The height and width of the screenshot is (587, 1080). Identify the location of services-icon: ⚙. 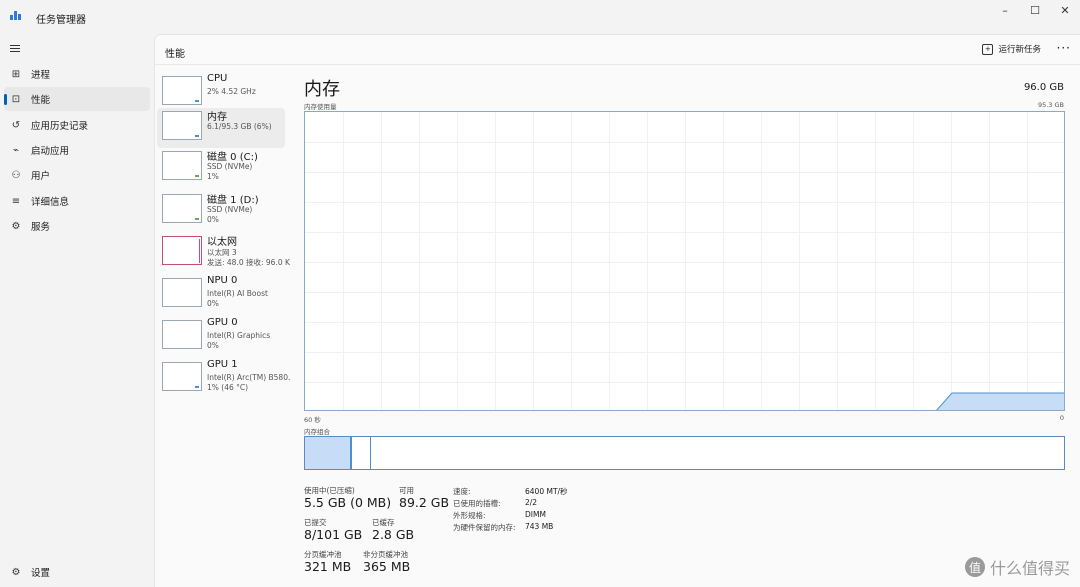
(16, 226).